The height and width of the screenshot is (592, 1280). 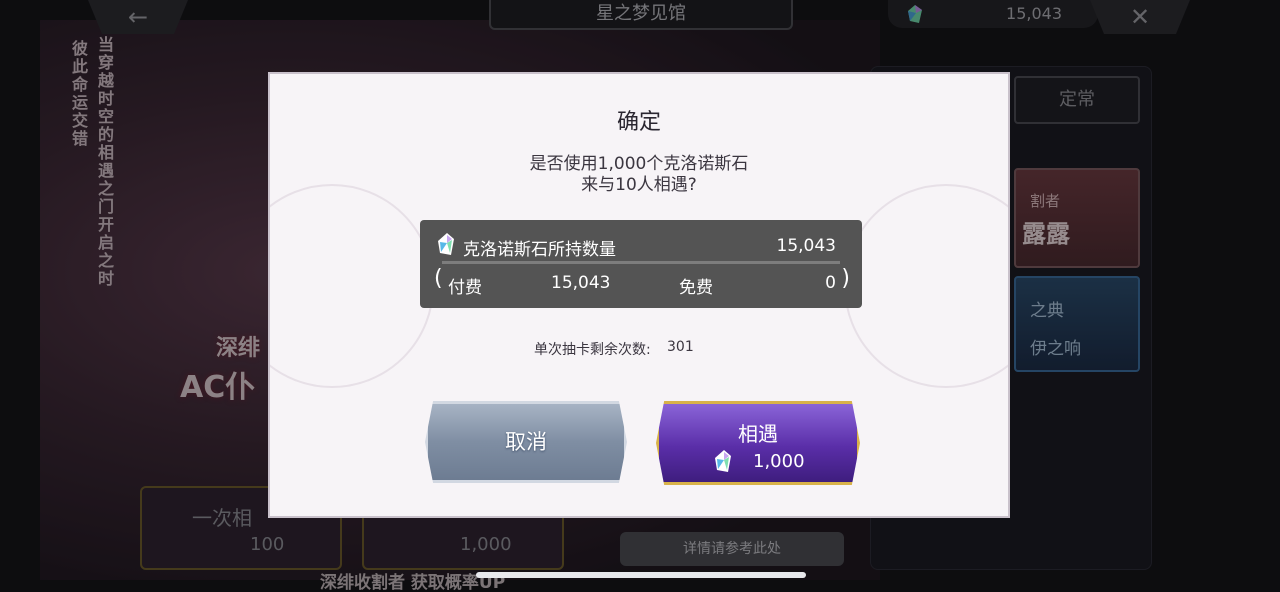 What do you see at coordinates (581, 283) in the screenshot?
I see `paid-value: 15,043` at bounding box center [581, 283].